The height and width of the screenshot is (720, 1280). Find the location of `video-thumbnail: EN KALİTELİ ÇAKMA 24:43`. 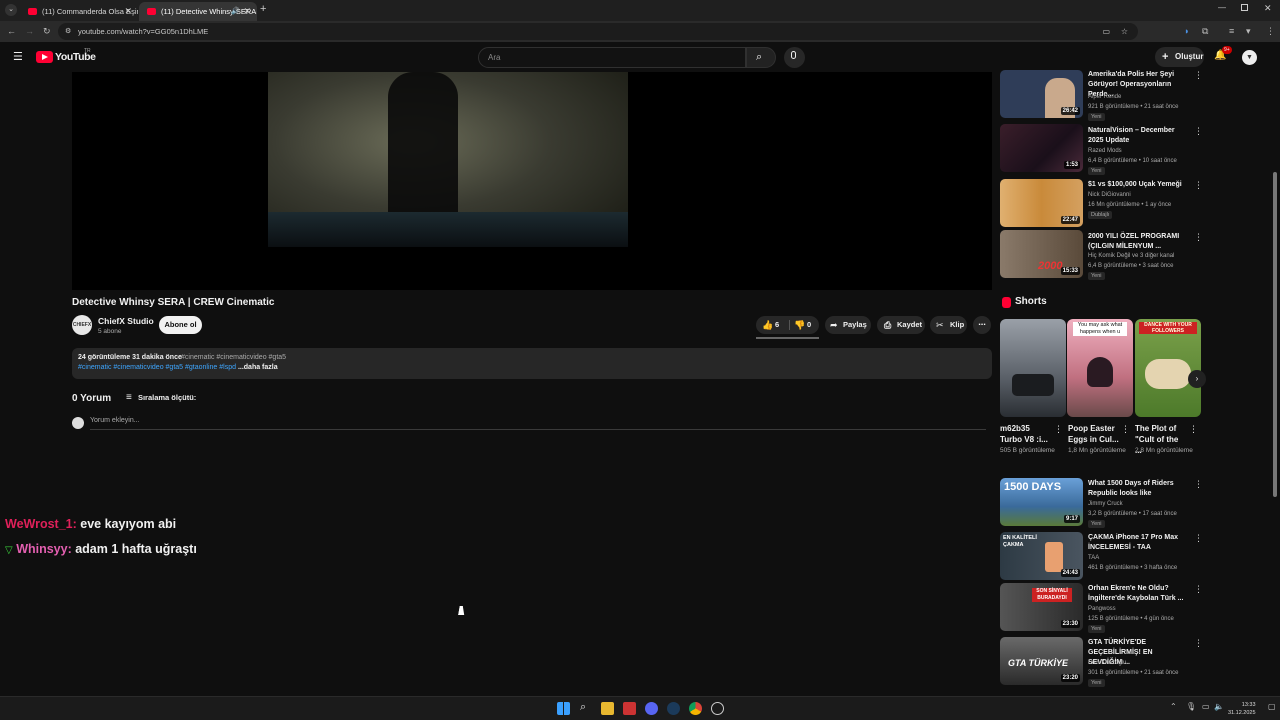

video-thumbnail: EN KALİTELİ ÇAKMA 24:43 is located at coordinates (1041, 556).